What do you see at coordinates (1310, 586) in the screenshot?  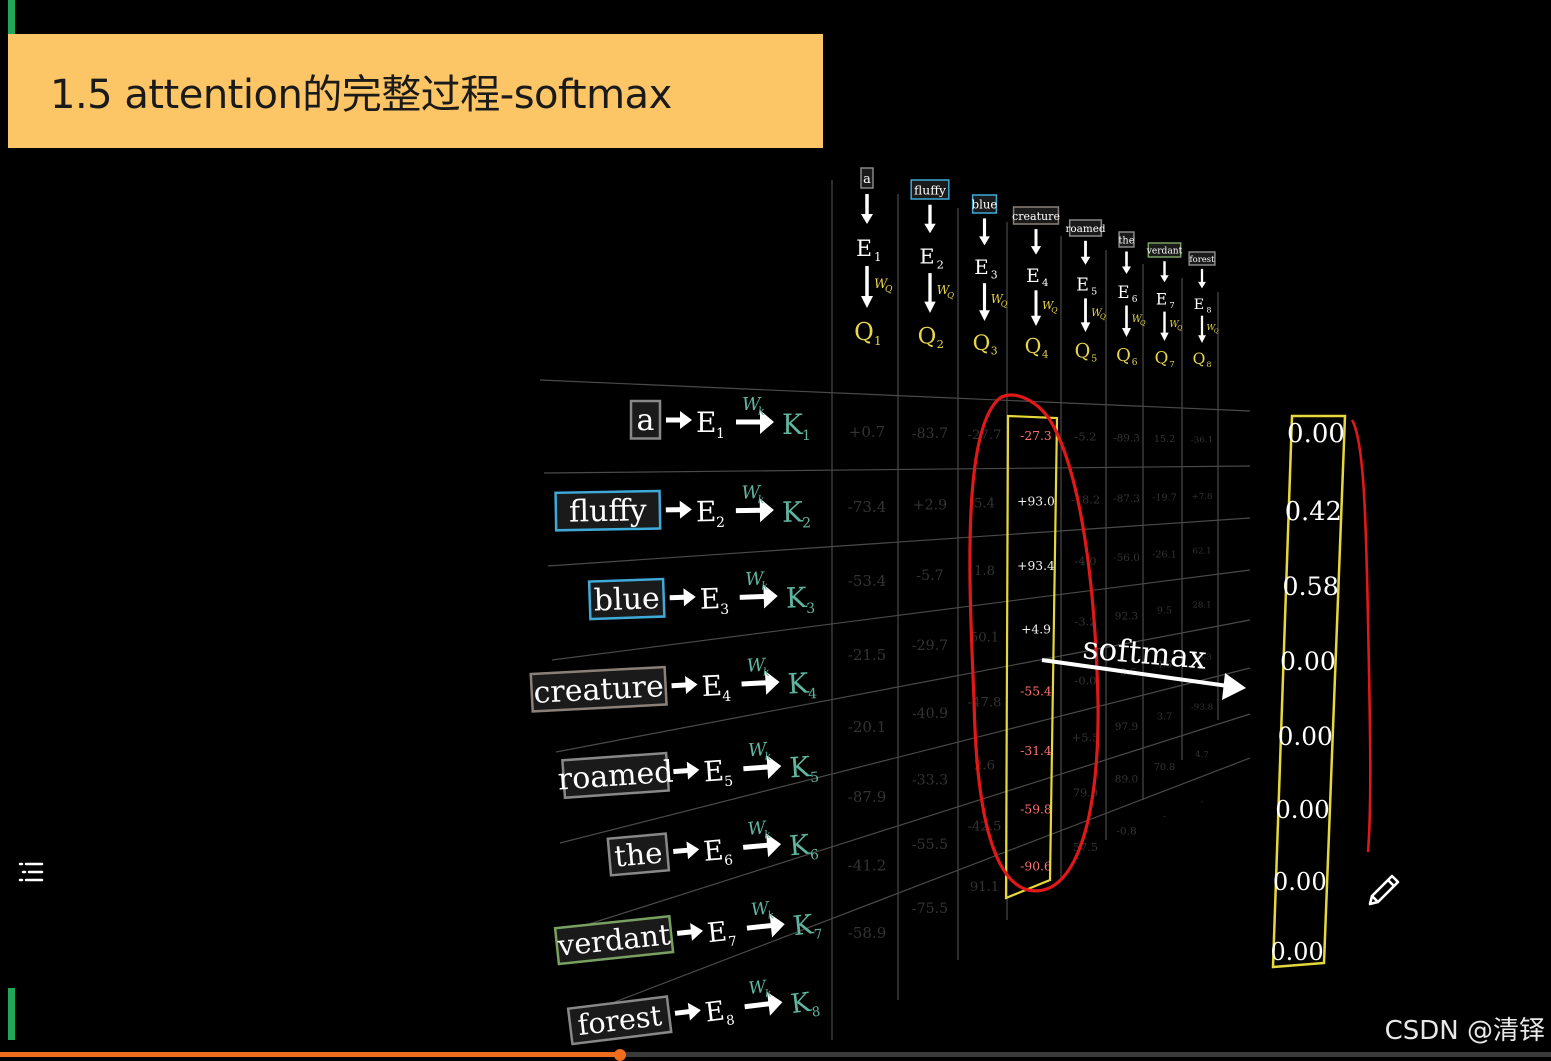 I see `softmax-value: 0.58` at bounding box center [1310, 586].